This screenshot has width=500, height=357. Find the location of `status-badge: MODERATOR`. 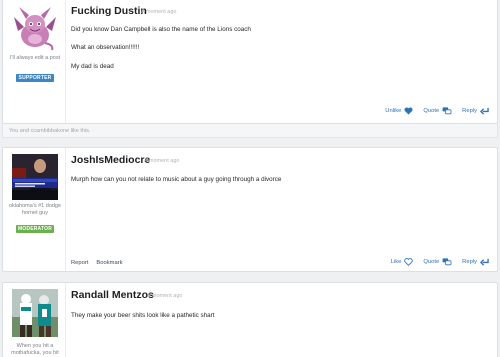

status-badge: MODERATOR is located at coordinates (35, 229).